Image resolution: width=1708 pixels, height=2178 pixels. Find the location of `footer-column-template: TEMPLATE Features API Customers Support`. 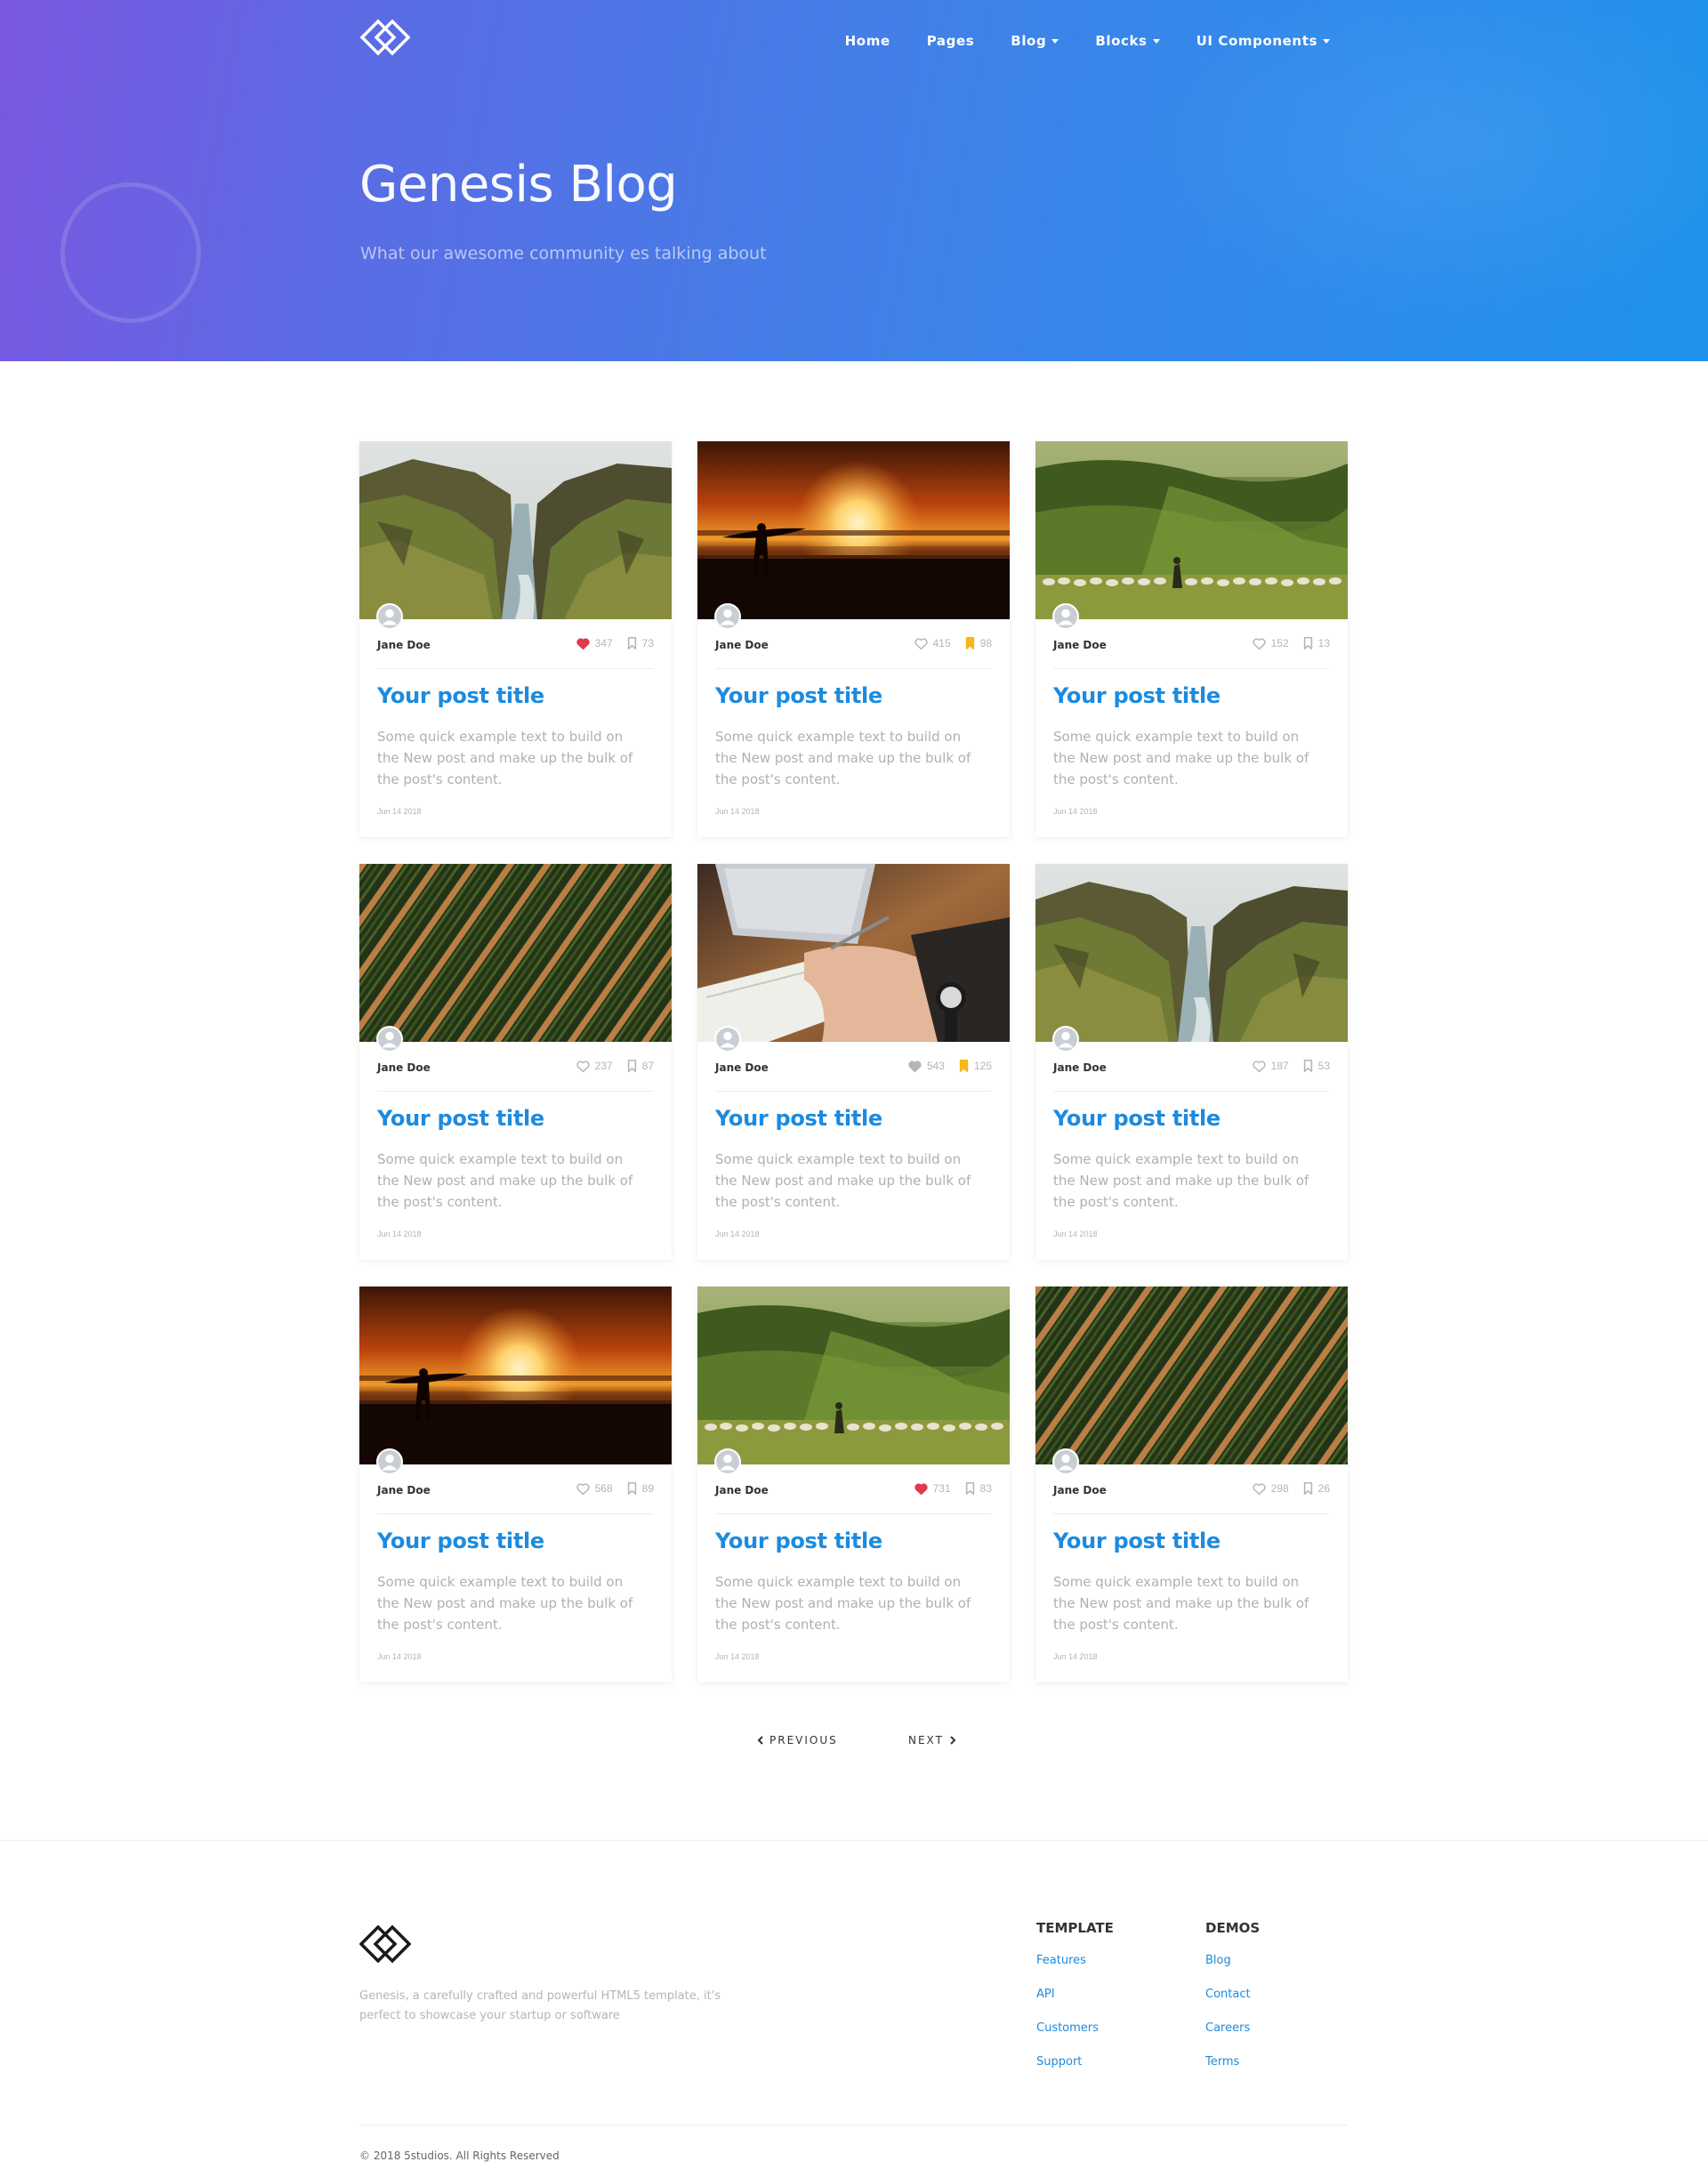

footer-column-template: TEMPLATE Features API Customers Support is located at coordinates (1075, 2004).